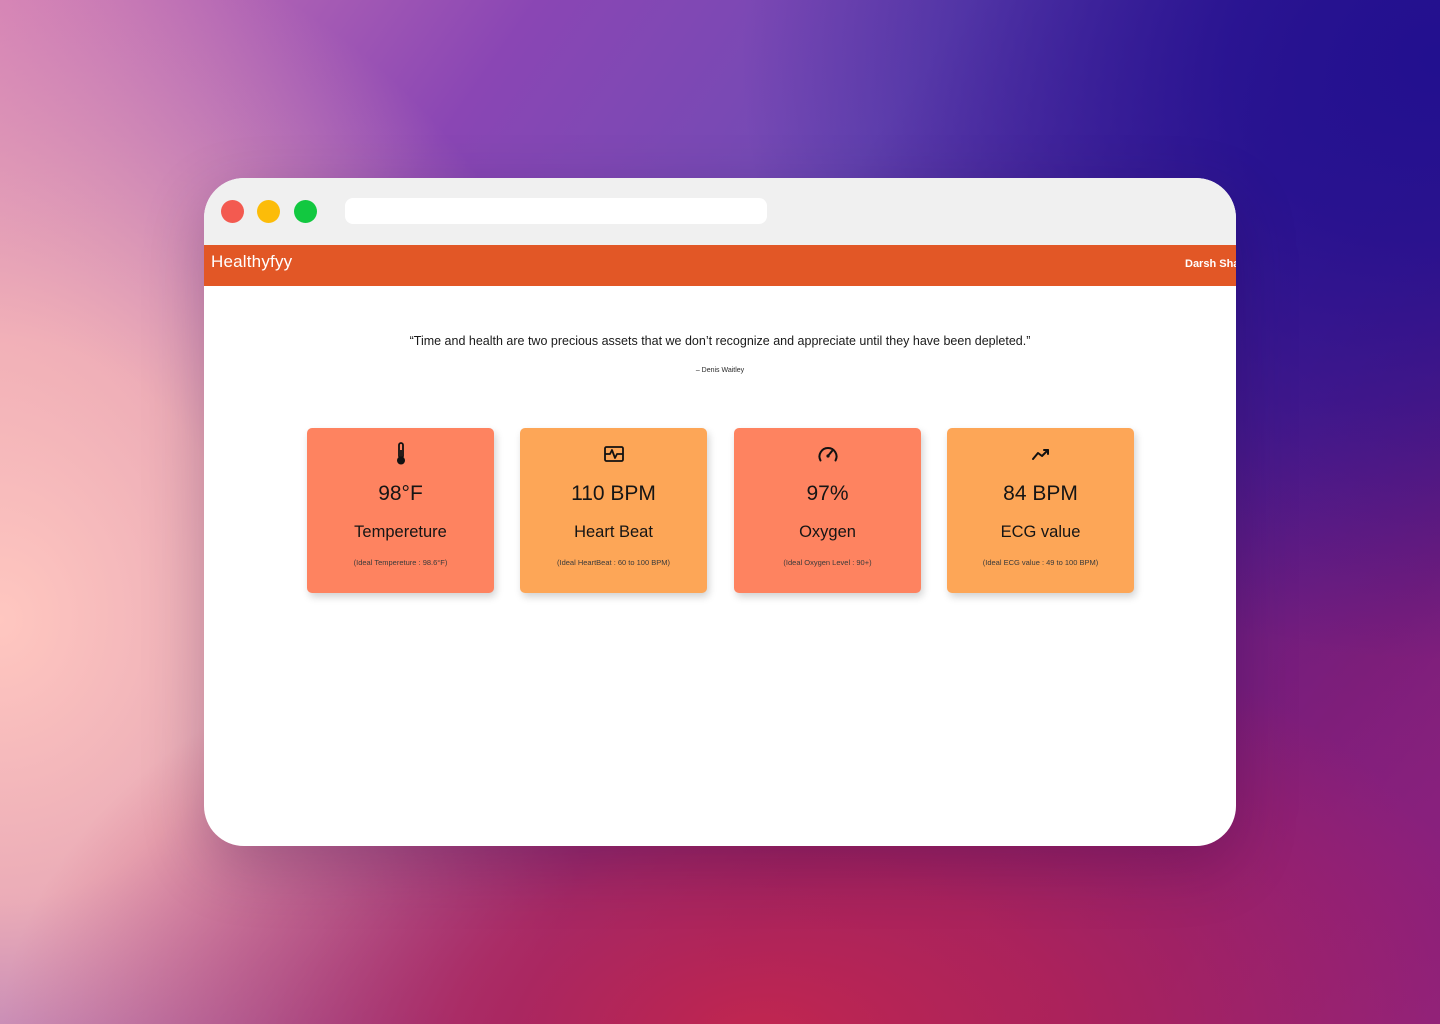 The height and width of the screenshot is (1024, 1440). Describe the element at coordinates (305, 211) in the screenshot. I see `maximize-window-button` at that location.